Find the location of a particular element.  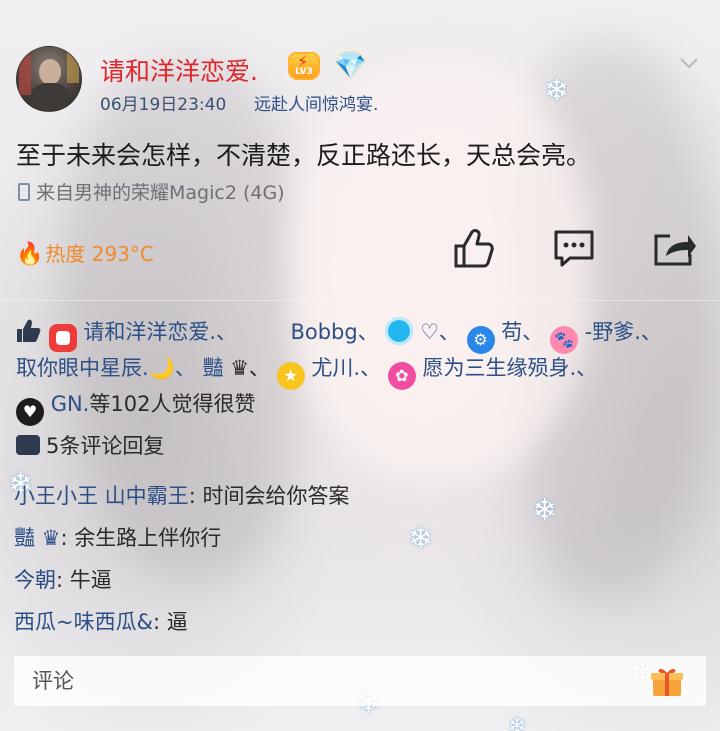

divider is located at coordinates (360, 300).